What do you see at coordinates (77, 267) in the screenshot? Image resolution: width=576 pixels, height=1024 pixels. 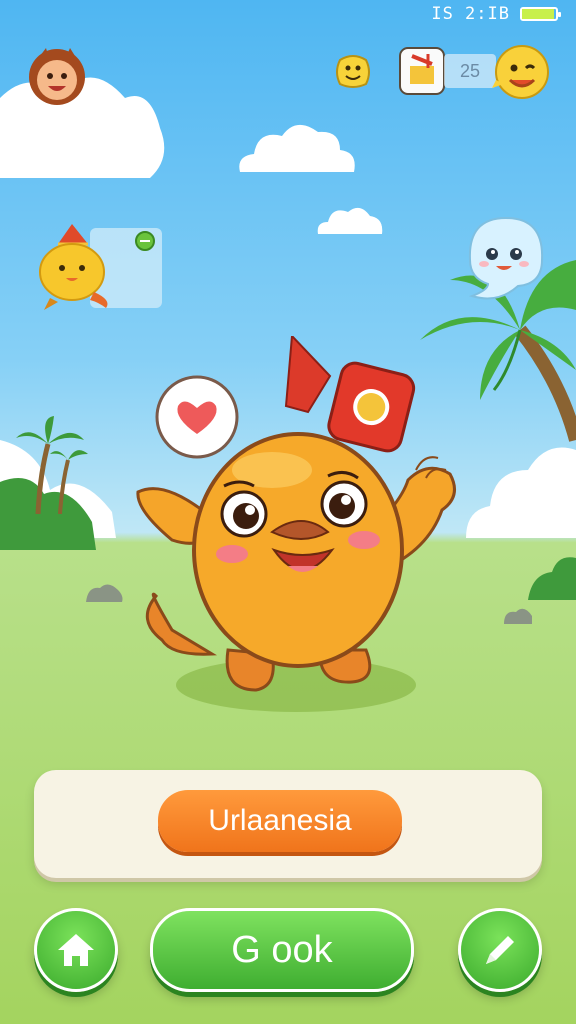 I see `chick-character-icon` at bounding box center [77, 267].